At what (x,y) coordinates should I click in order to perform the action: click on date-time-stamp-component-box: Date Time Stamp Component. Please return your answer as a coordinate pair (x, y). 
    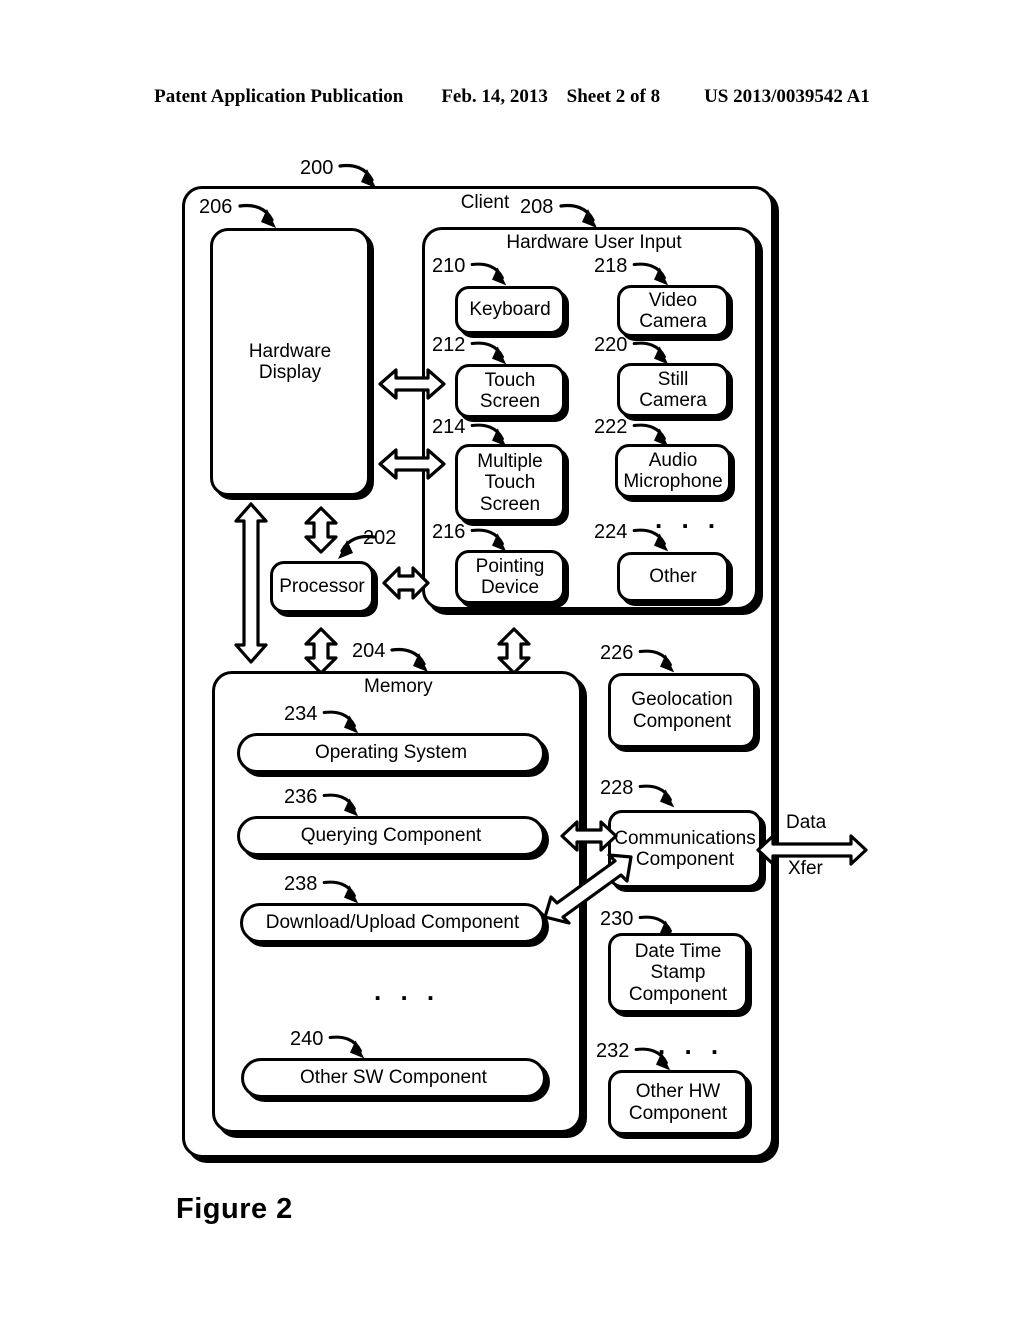
    Looking at the image, I should click on (678, 973).